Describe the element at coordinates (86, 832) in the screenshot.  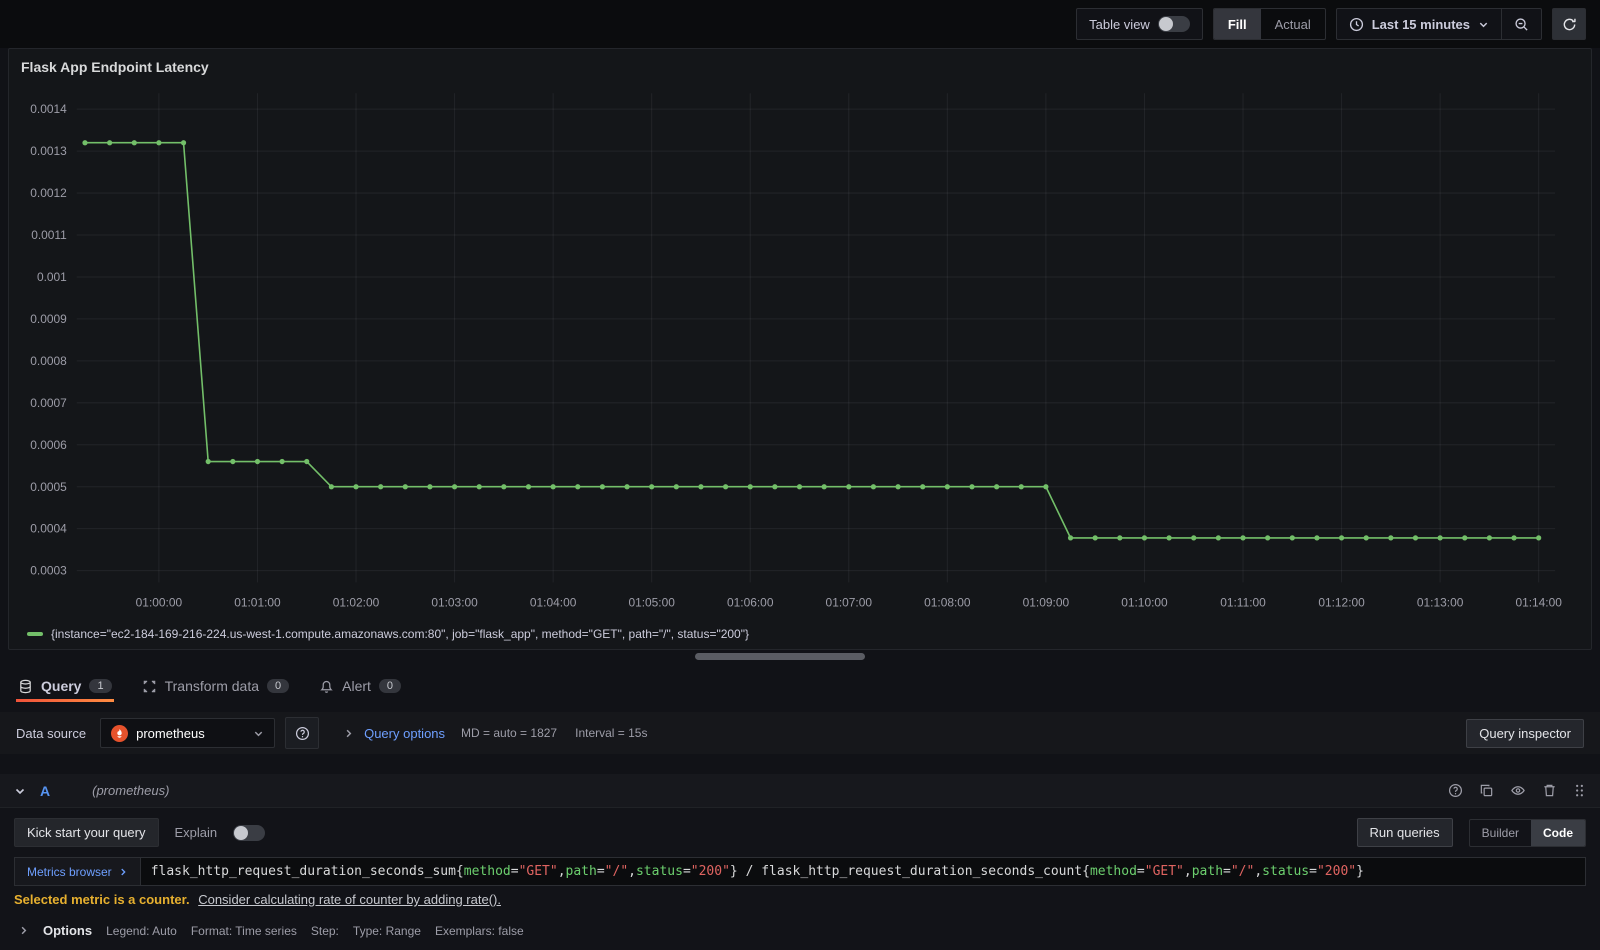
I see `kick-start-query-button: Kick start your query` at that location.